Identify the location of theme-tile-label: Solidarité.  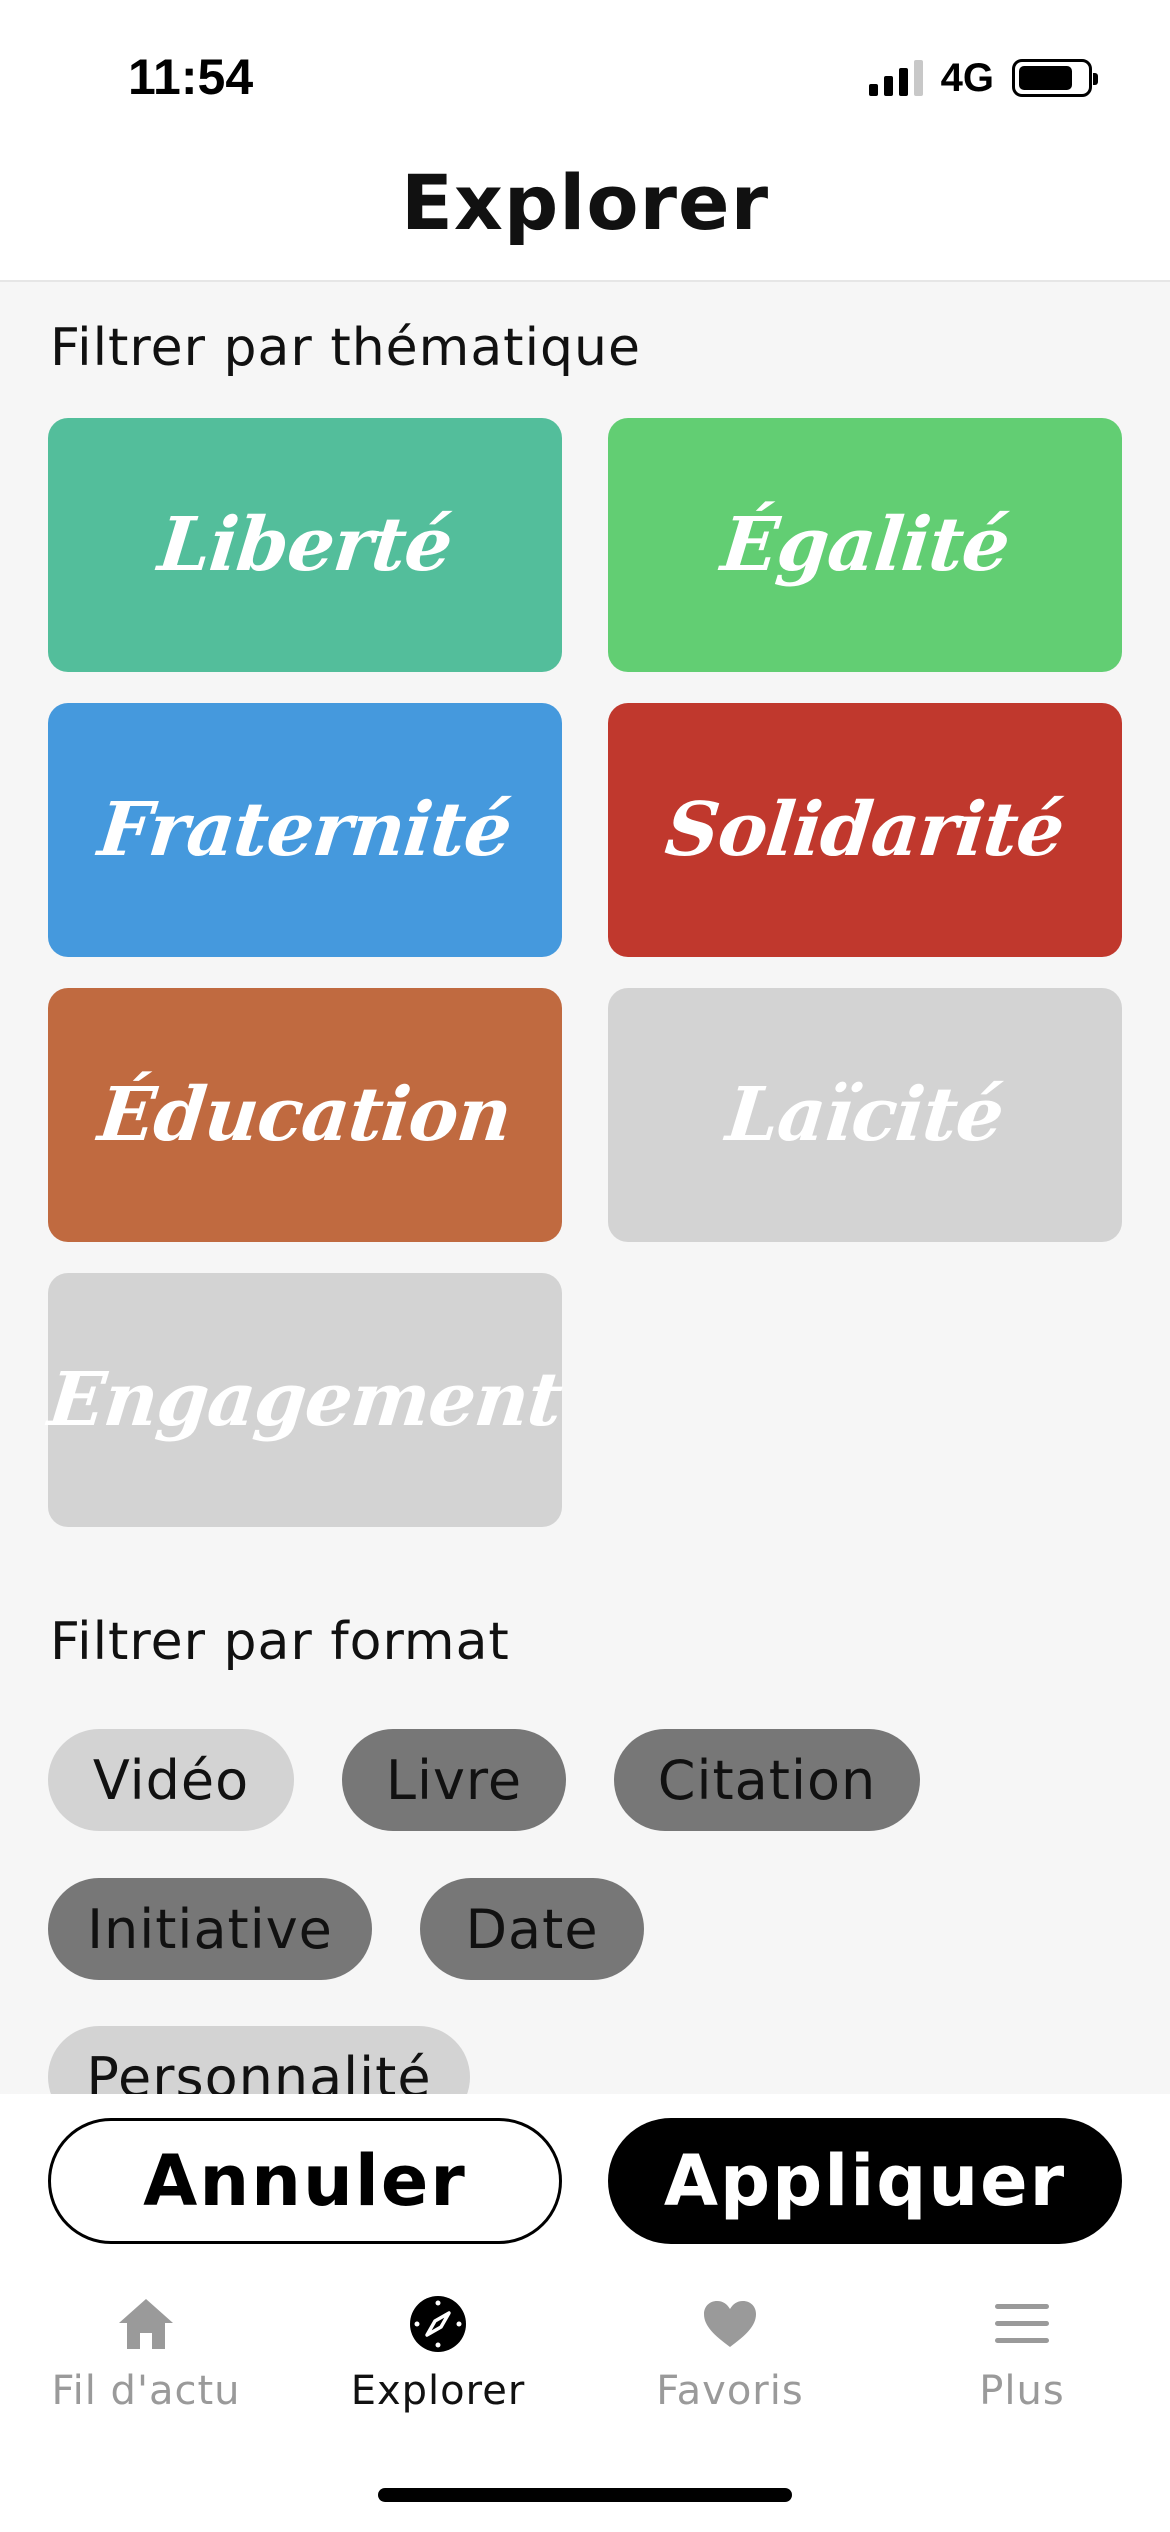
(865, 830).